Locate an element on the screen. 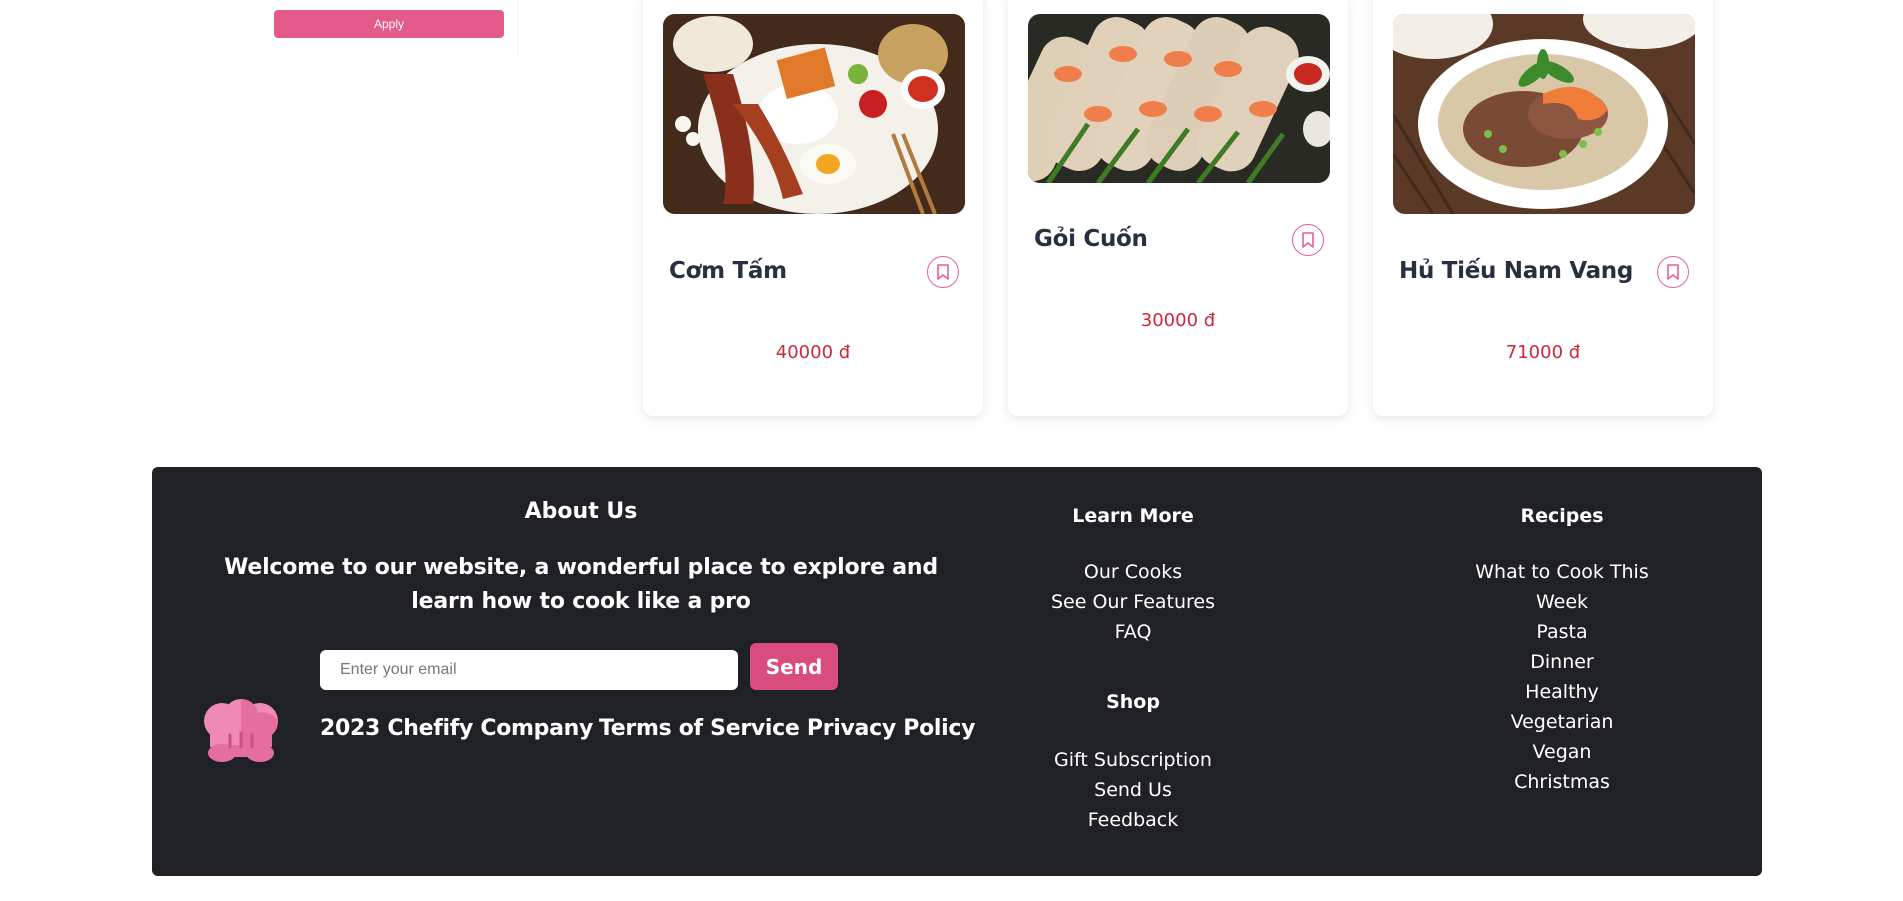 Image resolution: width=1903 pixels, height=901 pixels. recipe-image-hu-tieu is located at coordinates (1544, 114).